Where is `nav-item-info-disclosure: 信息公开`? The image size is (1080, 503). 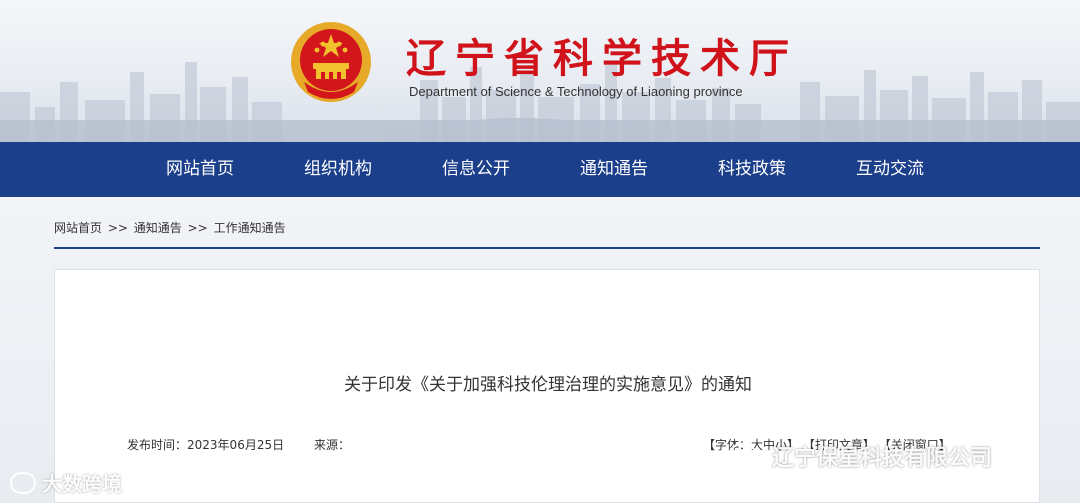 nav-item-info-disclosure: 信息公开 is located at coordinates (476, 169).